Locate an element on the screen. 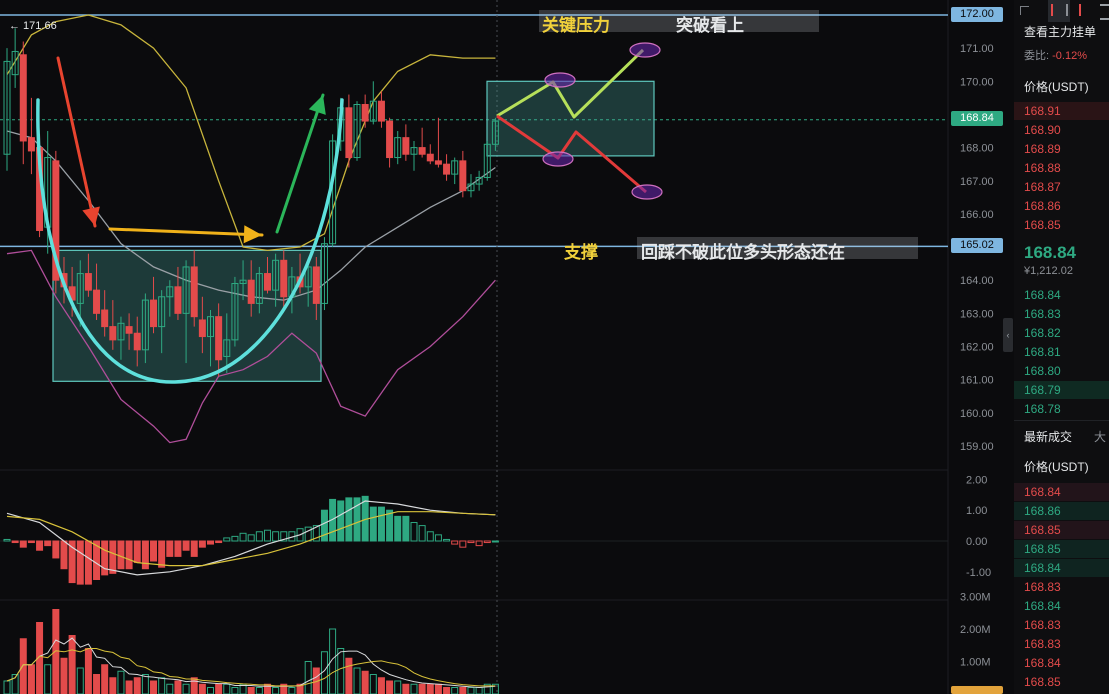 The image size is (1109, 694). main-orders-link: 查看主力挂单 is located at coordinates (1060, 32).